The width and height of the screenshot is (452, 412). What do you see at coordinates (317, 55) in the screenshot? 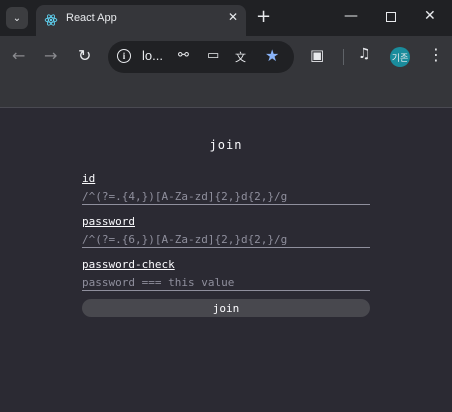
I see `puzzle-icon: ▣` at bounding box center [317, 55].